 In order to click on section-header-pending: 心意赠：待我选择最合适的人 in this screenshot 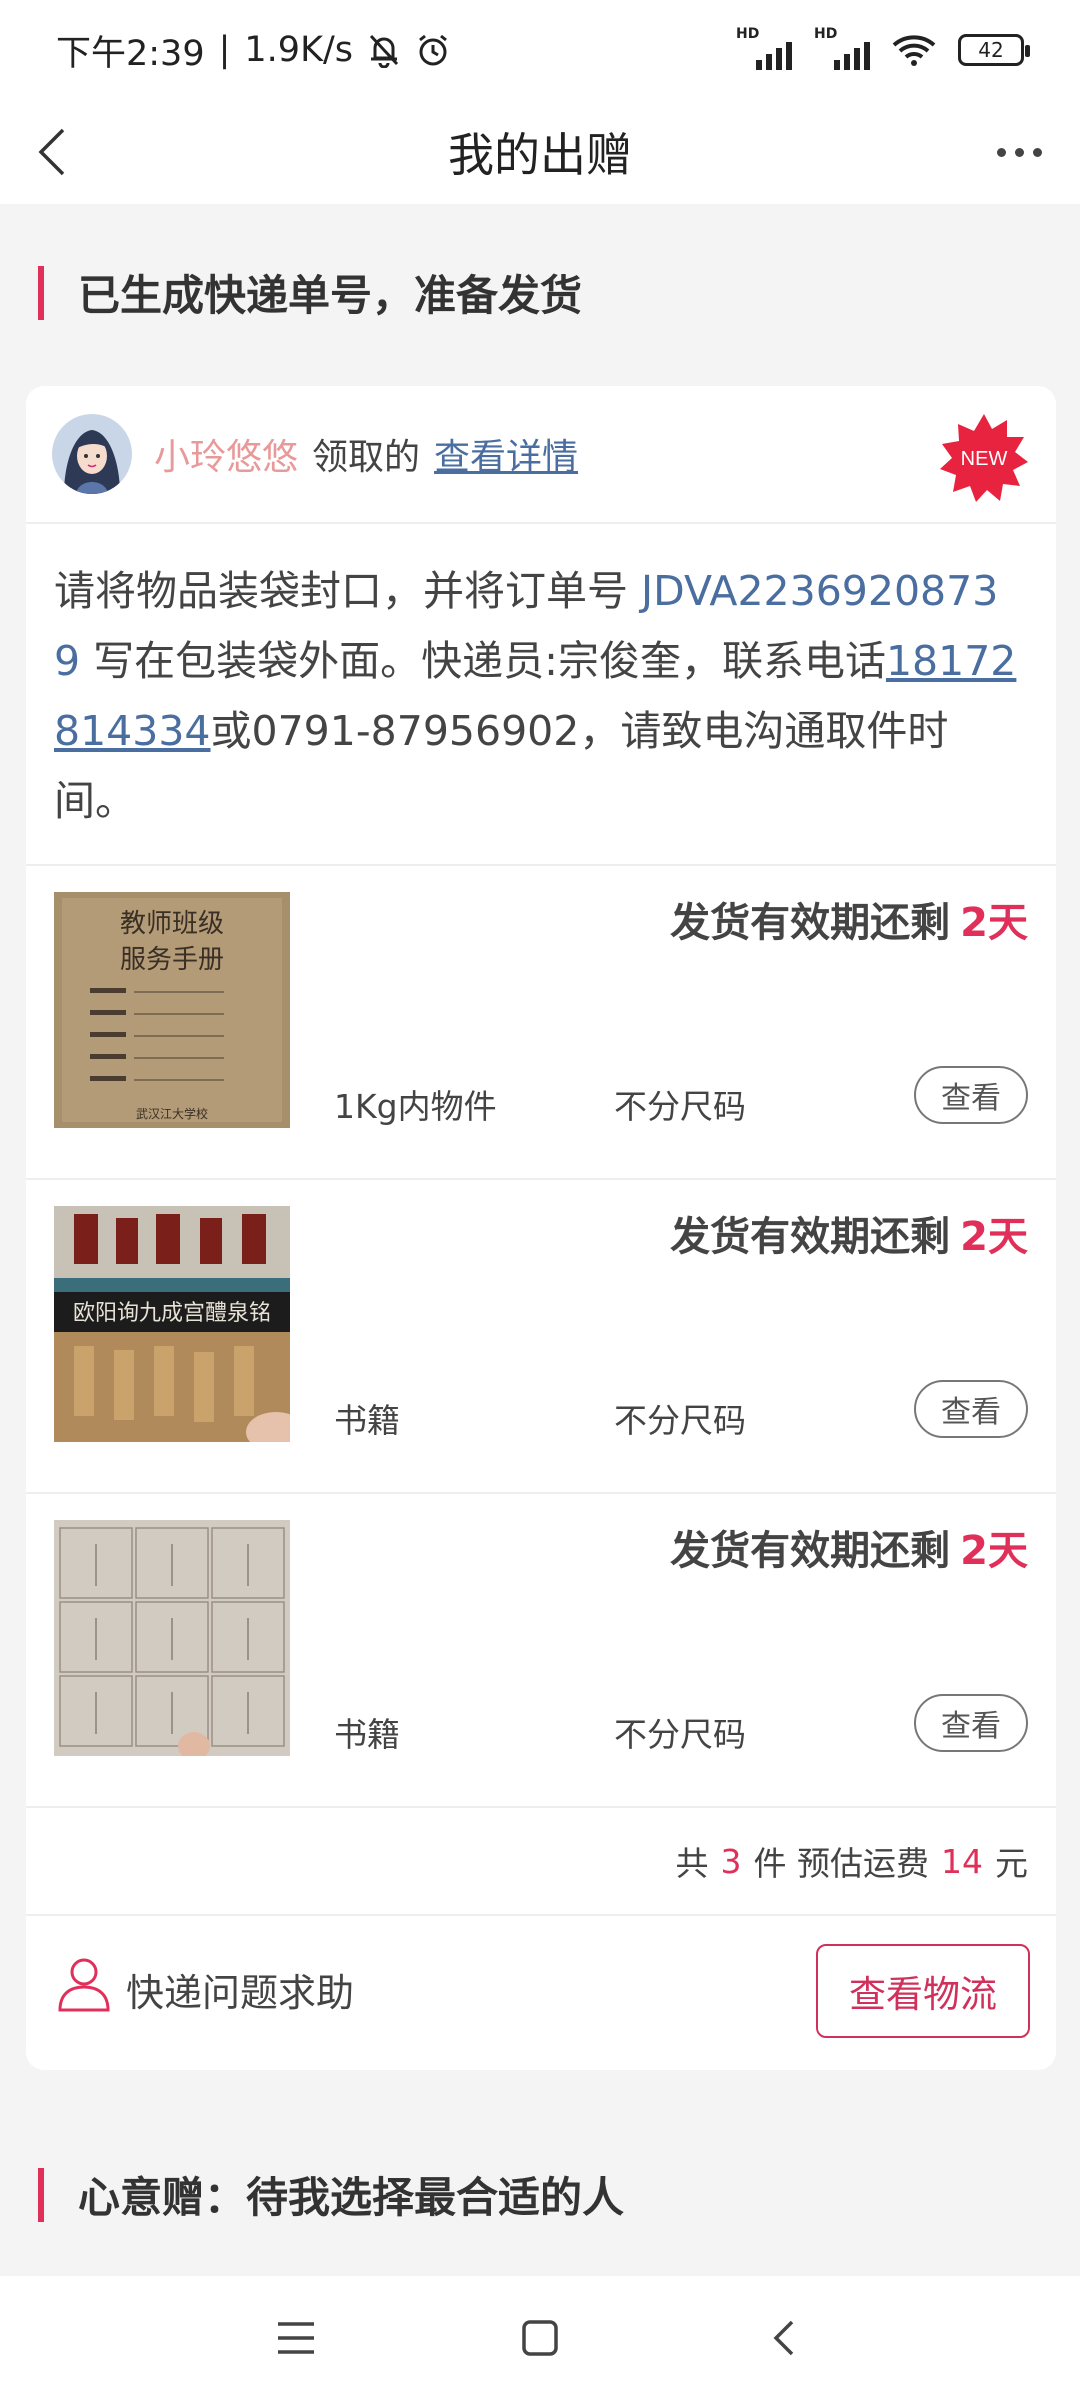, I will do `click(331, 2194)`.